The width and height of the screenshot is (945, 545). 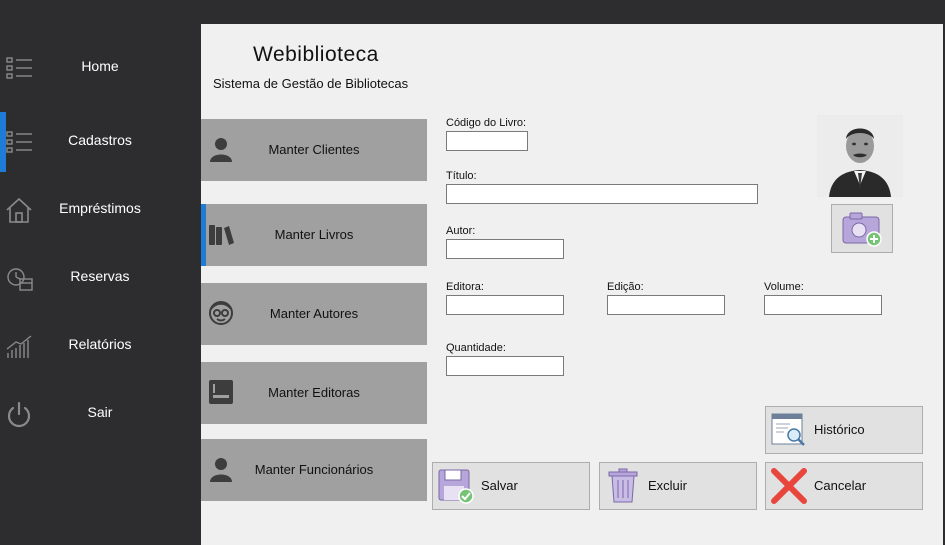 I want to click on salvar-button: Salvar, so click(x=511, y=486).